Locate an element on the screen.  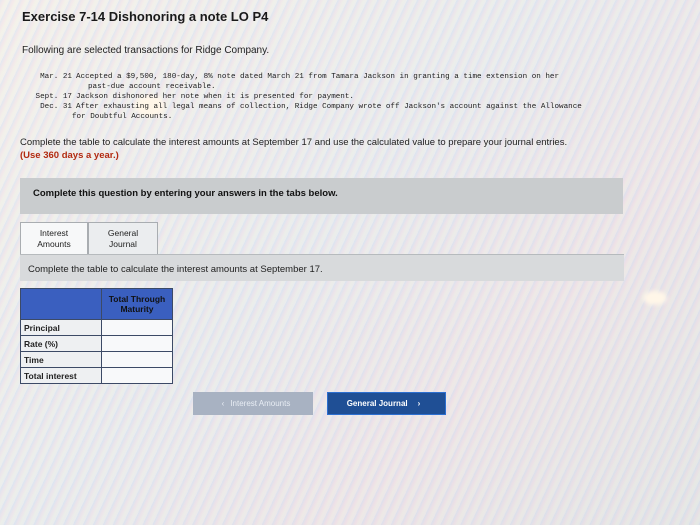
transaction-text: past-due account receivable. is located at coordinates (152, 87).